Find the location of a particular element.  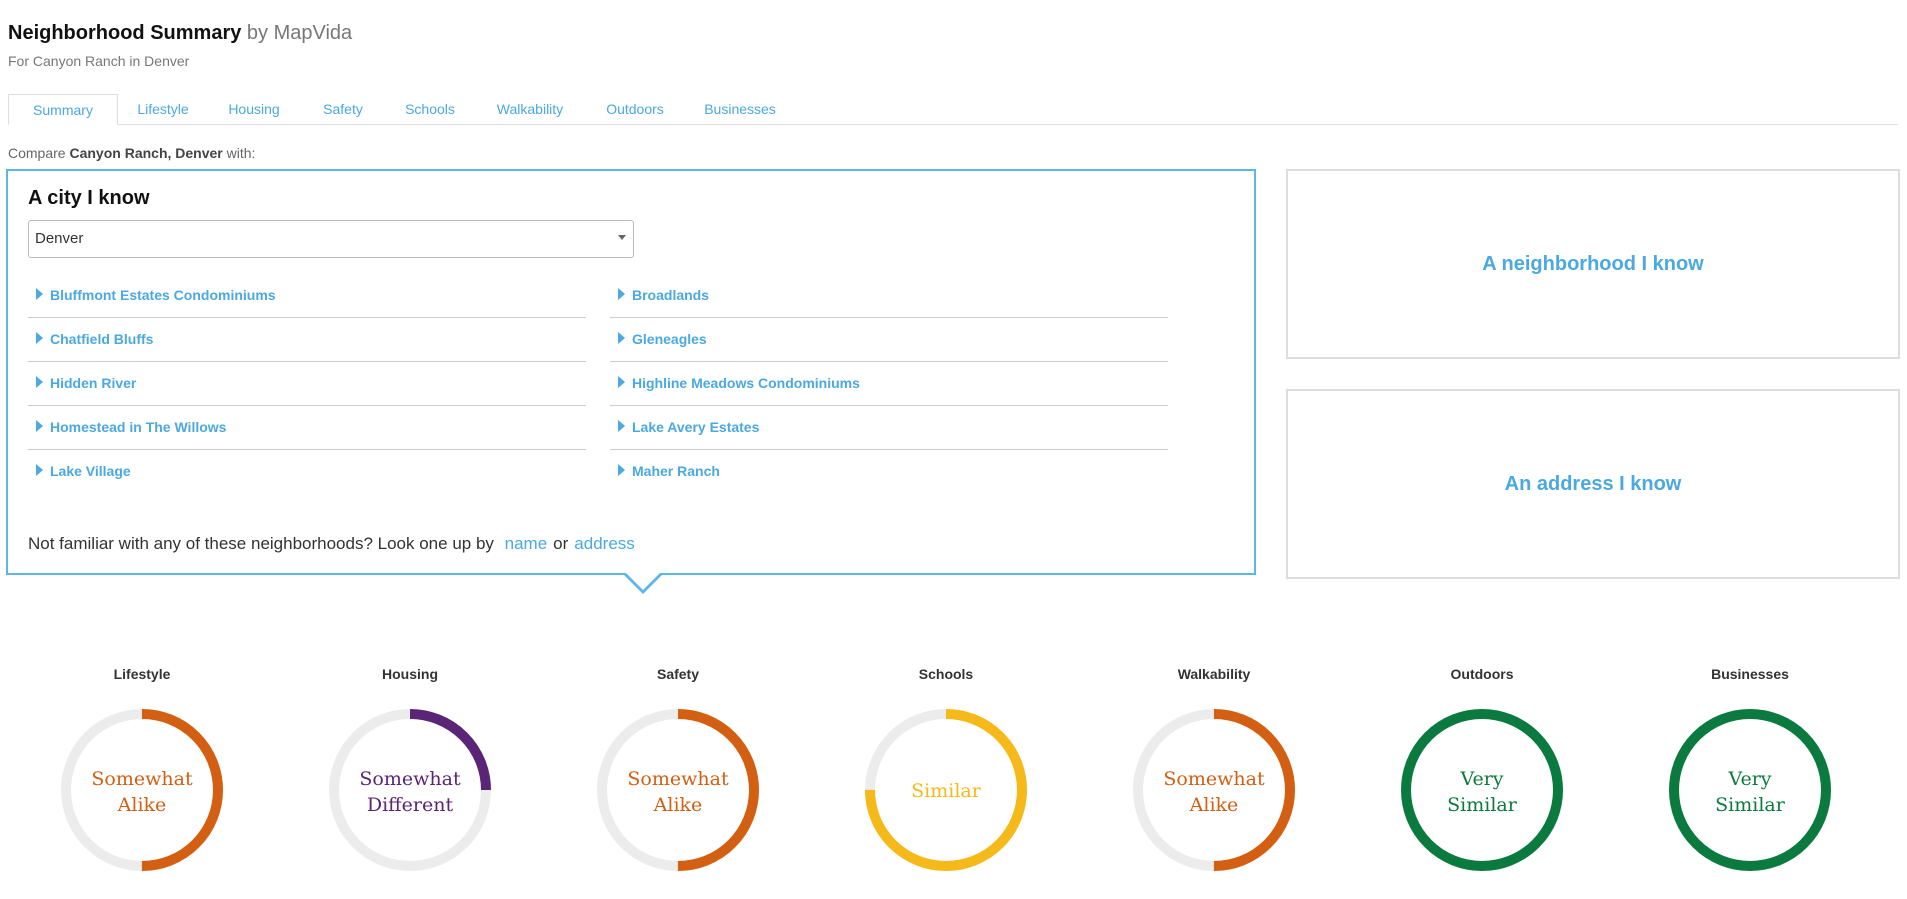

neighborhood-compare-card: A neighborhood I know is located at coordinates (1593, 264).